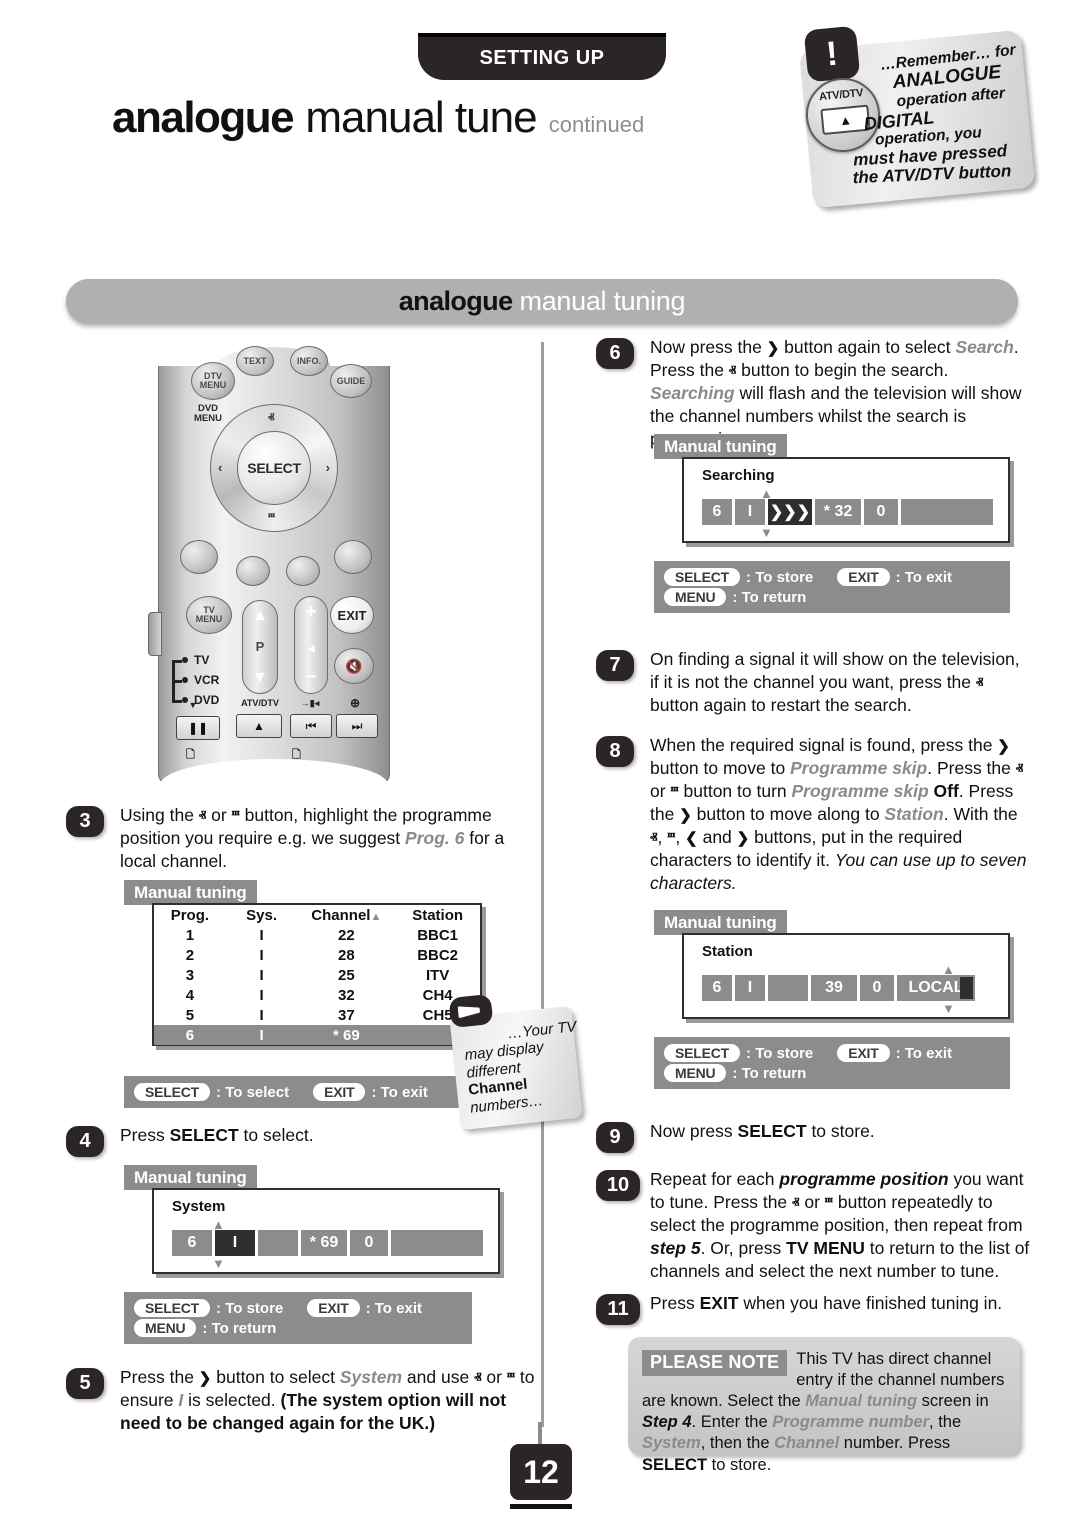 This screenshot has height=1525, width=1080. What do you see at coordinates (317, 935) in the screenshot?
I see `table-row: 1 I 22 BBC1` at bounding box center [317, 935].